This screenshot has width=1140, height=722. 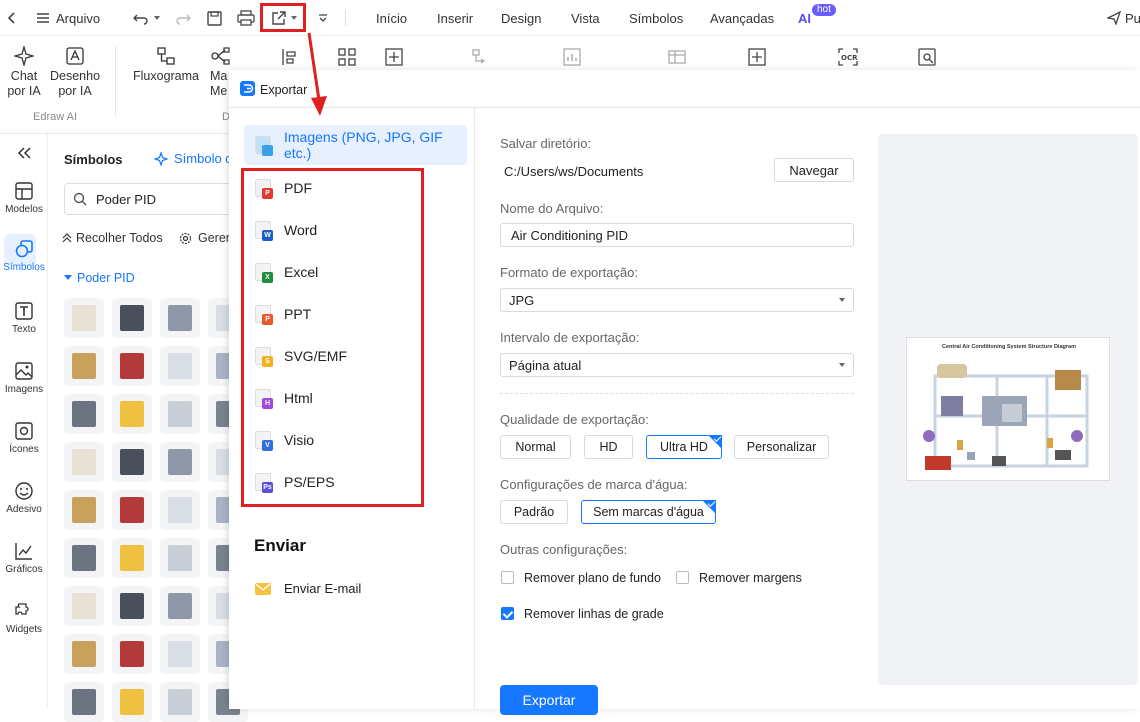 I want to click on nav-simbolos: Símbolos, so click(x=24, y=256).